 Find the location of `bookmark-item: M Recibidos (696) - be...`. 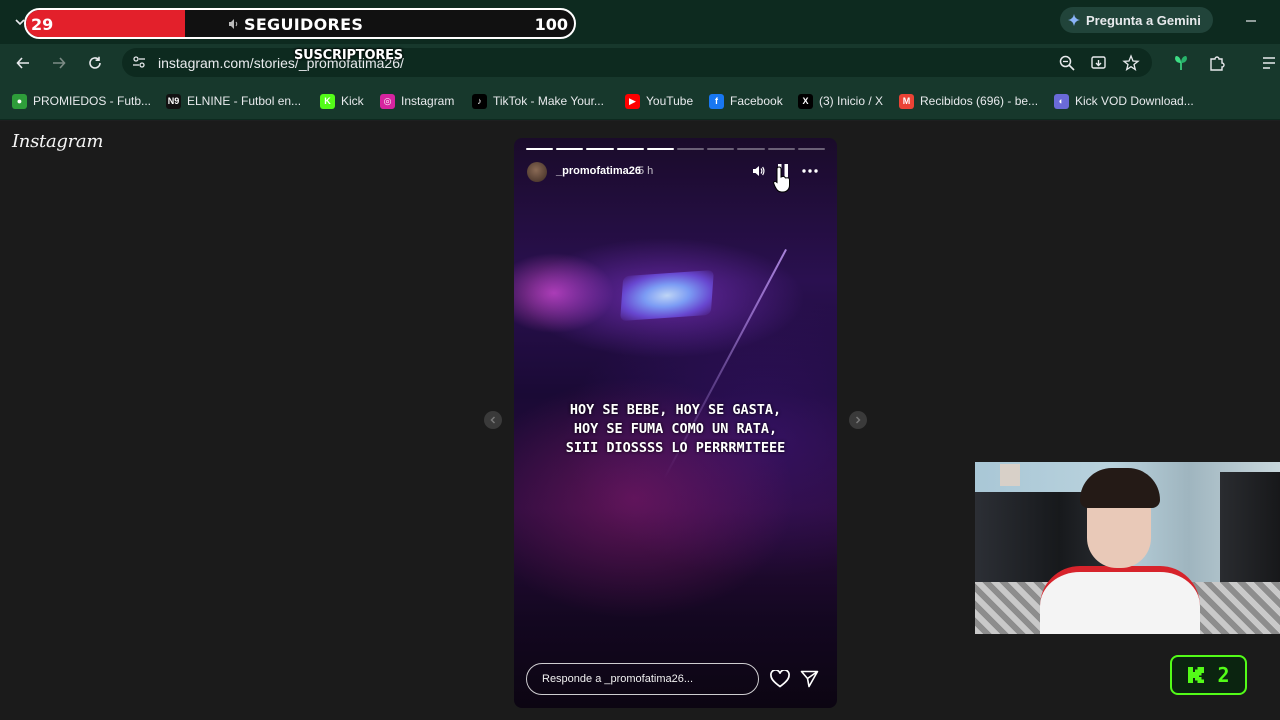

bookmark-item: M Recibidos (696) - be... is located at coordinates (968, 101).